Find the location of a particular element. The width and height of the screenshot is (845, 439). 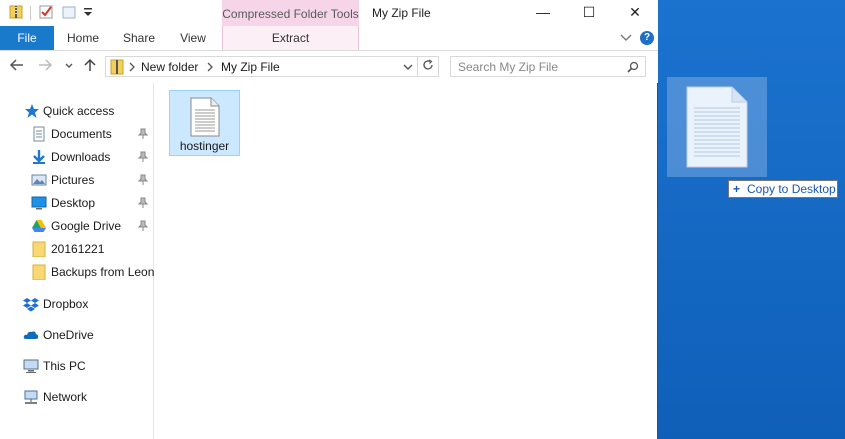

maximize-button: ☐ is located at coordinates (589, 13).